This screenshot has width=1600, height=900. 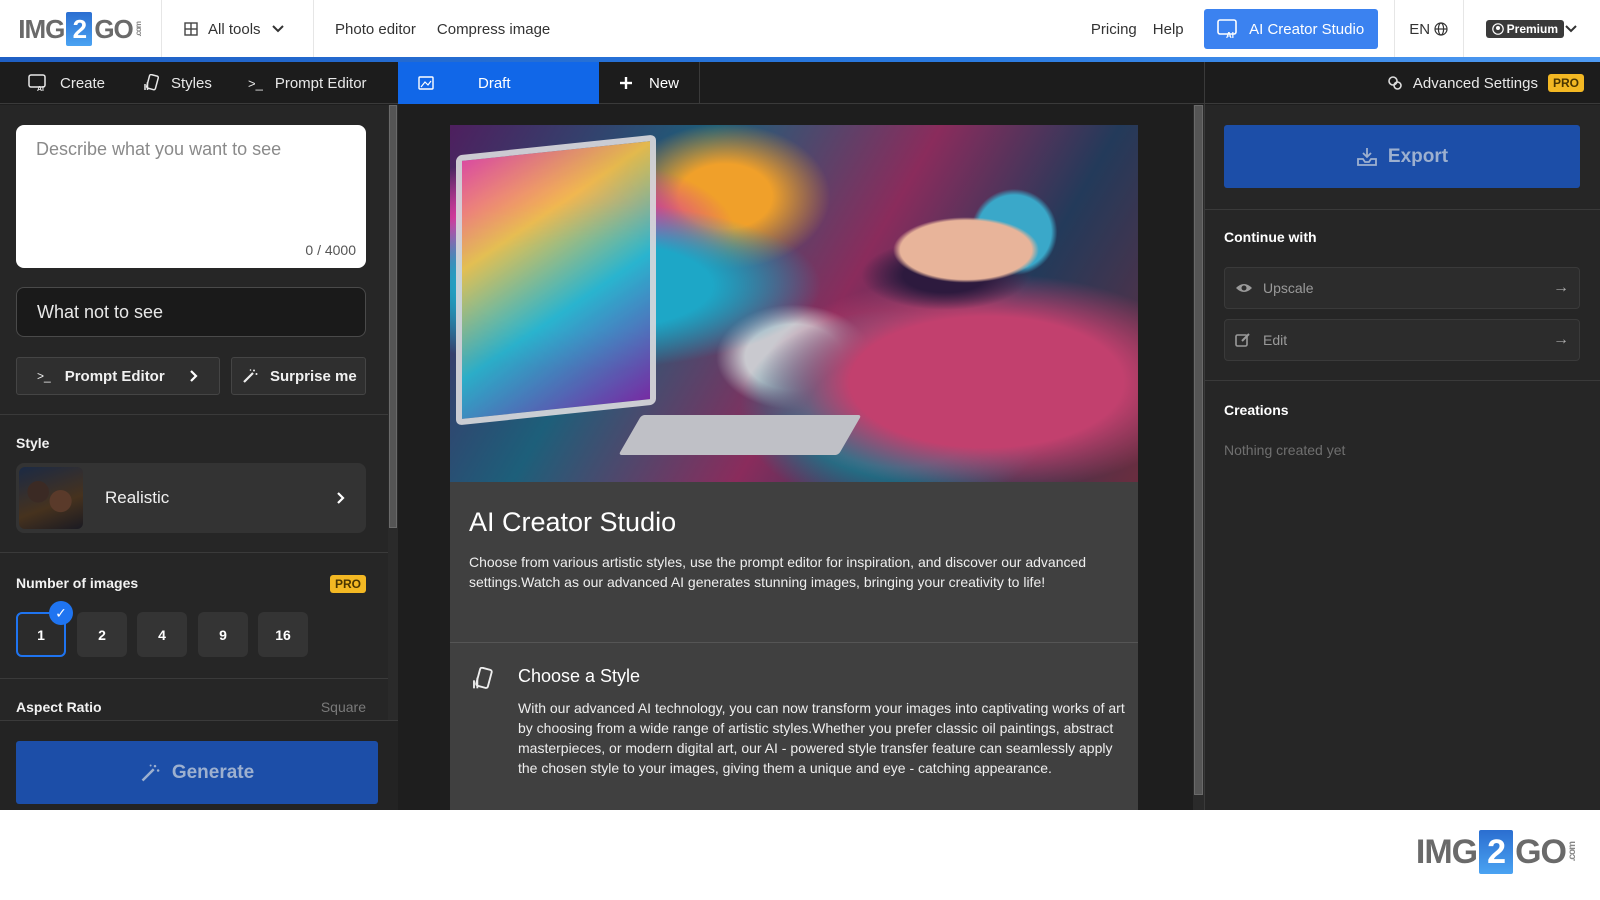 What do you see at coordinates (1497, 29) in the screenshot?
I see `user-icon` at bounding box center [1497, 29].